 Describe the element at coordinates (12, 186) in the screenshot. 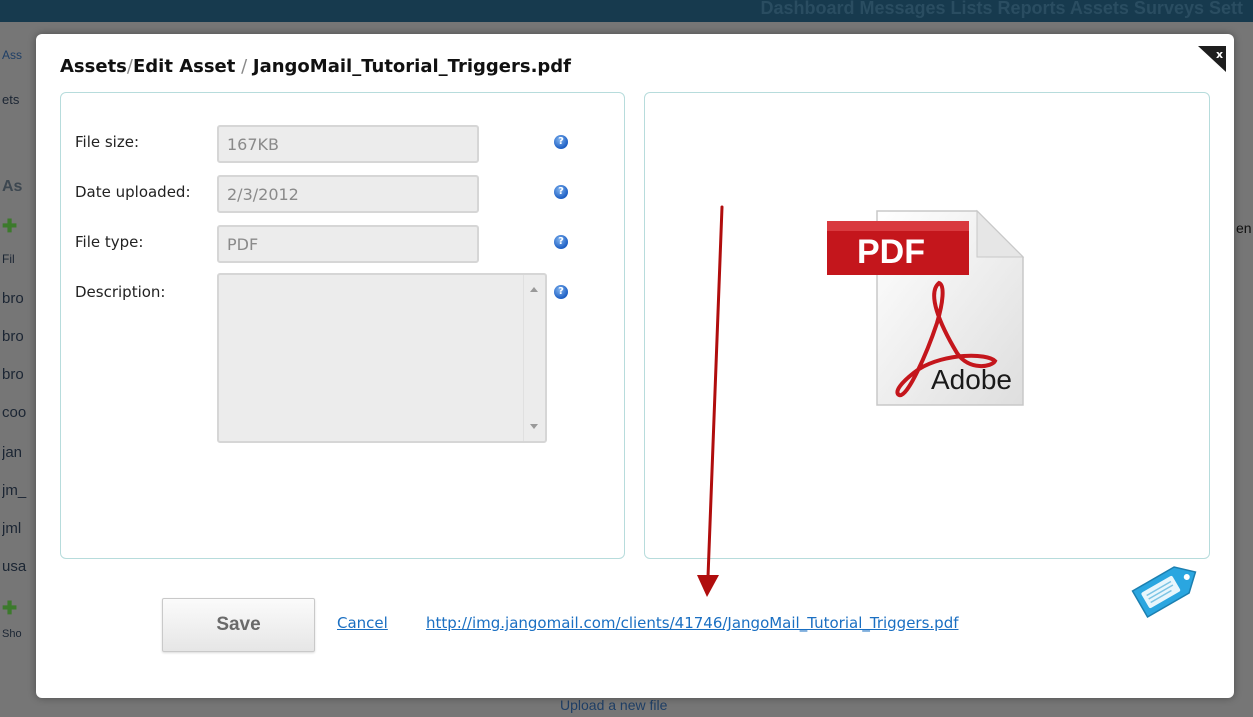

I see `bg-heading: As` at that location.